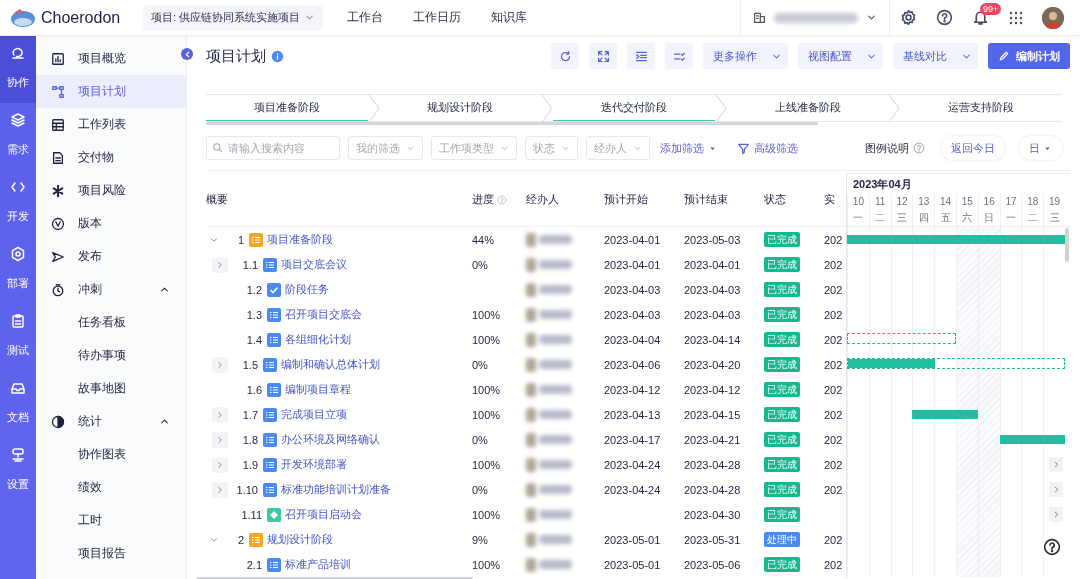  What do you see at coordinates (679, 56) in the screenshot?
I see `checklist-button` at bounding box center [679, 56].